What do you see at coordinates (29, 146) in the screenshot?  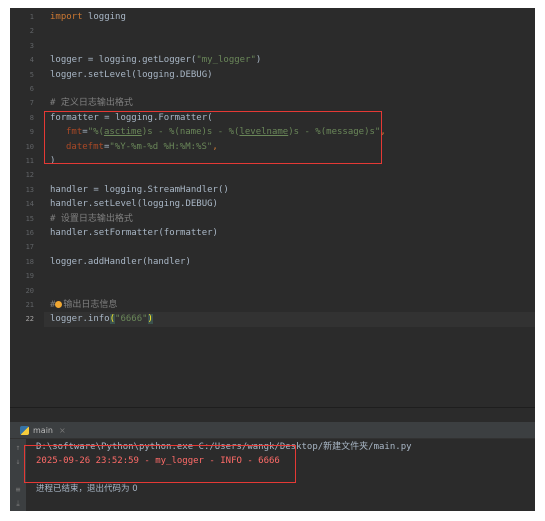 I see `line-number: 10` at bounding box center [29, 146].